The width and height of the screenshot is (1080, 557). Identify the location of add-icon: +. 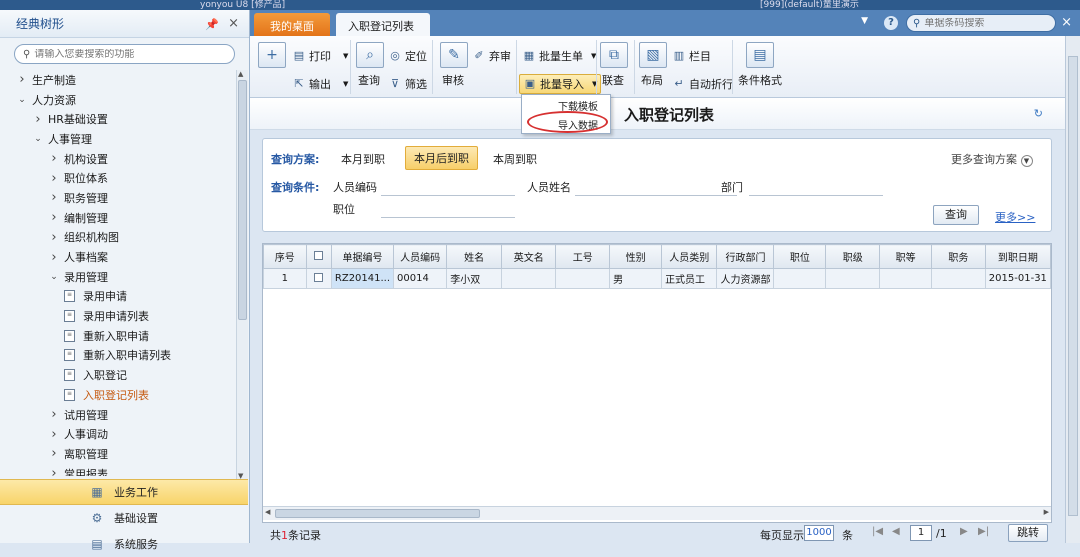
(272, 55).